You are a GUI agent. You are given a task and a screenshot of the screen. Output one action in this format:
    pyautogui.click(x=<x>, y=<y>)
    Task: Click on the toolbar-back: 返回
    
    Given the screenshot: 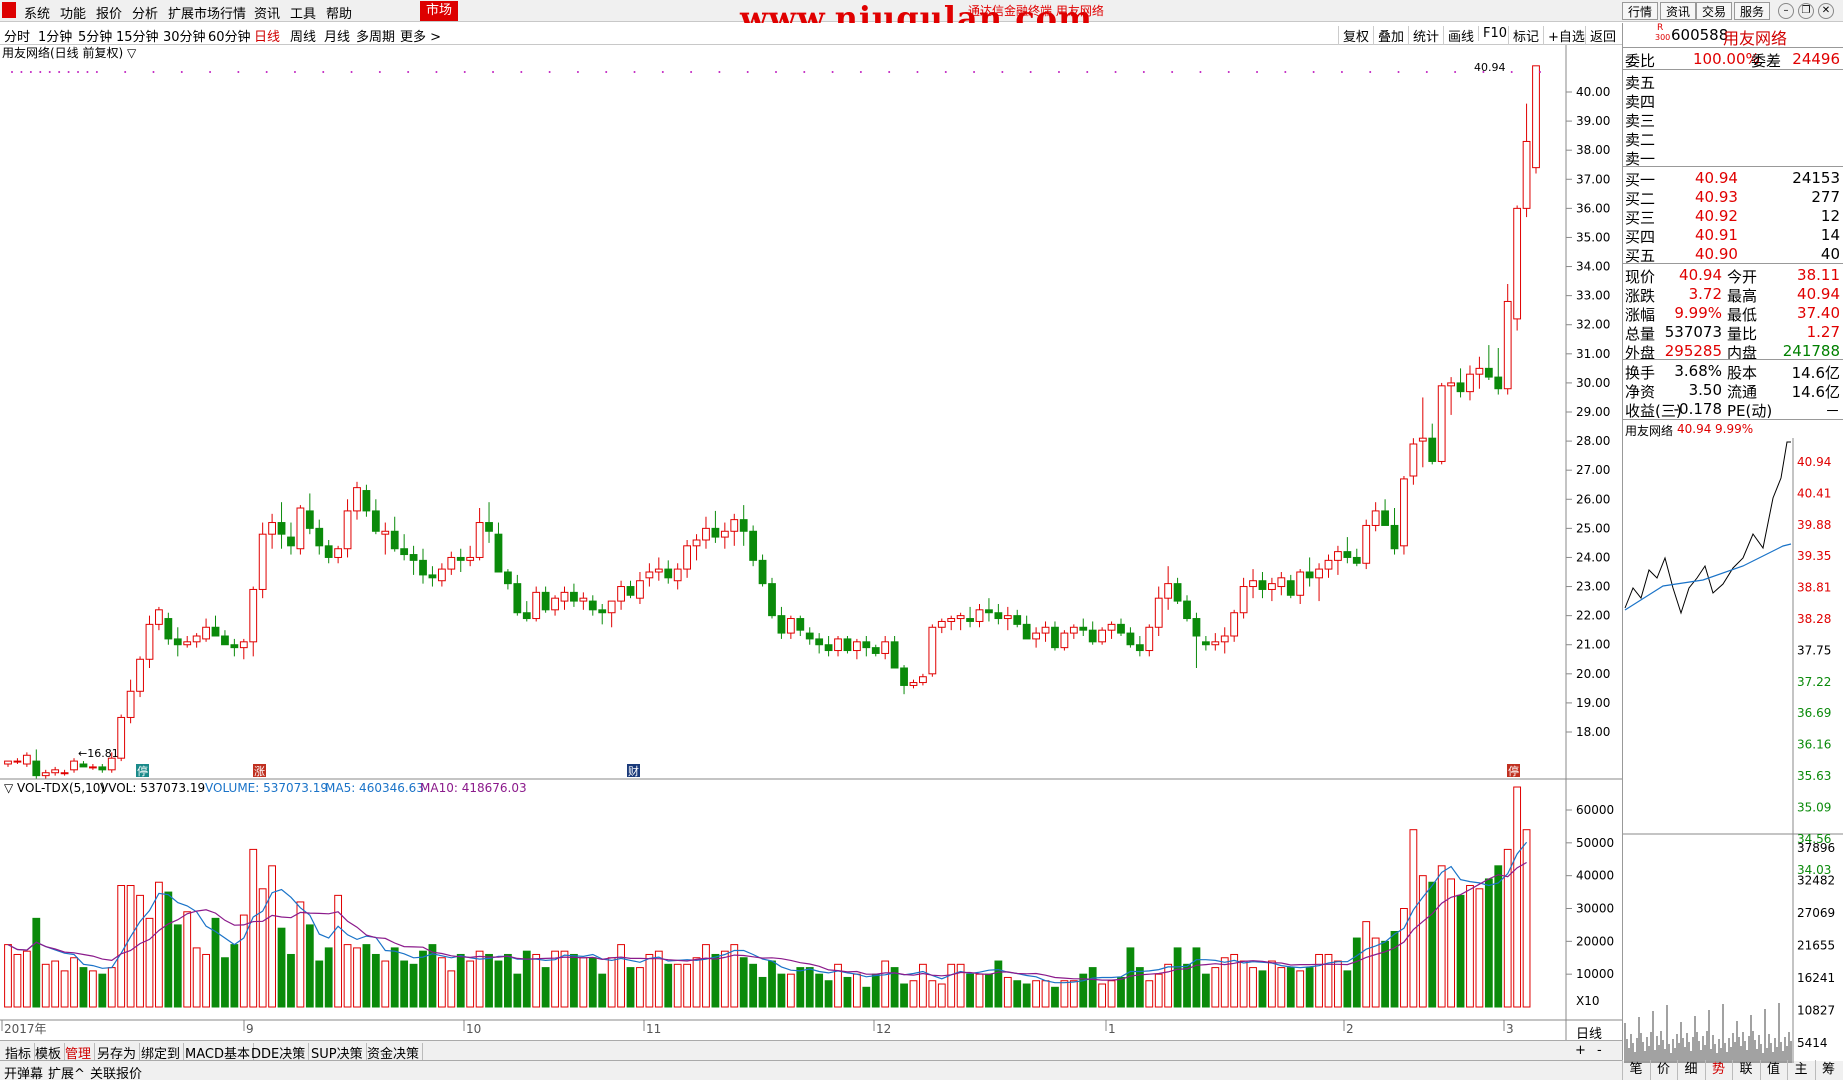 What is the action you would take?
    pyautogui.click(x=1600, y=35)
    